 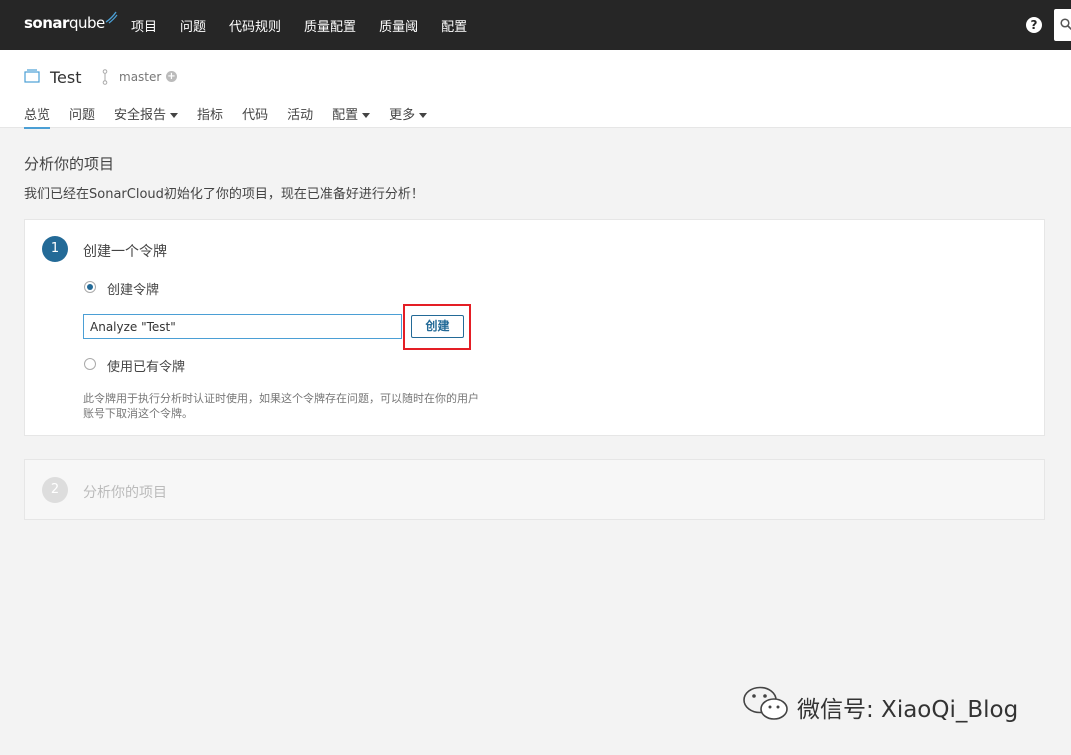 What do you see at coordinates (281, 398) in the screenshot?
I see `hint-line: 此令牌用于执行分析时认证时使用，如果这个令牌存在问题，可以随时在你的用户` at bounding box center [281, 398].